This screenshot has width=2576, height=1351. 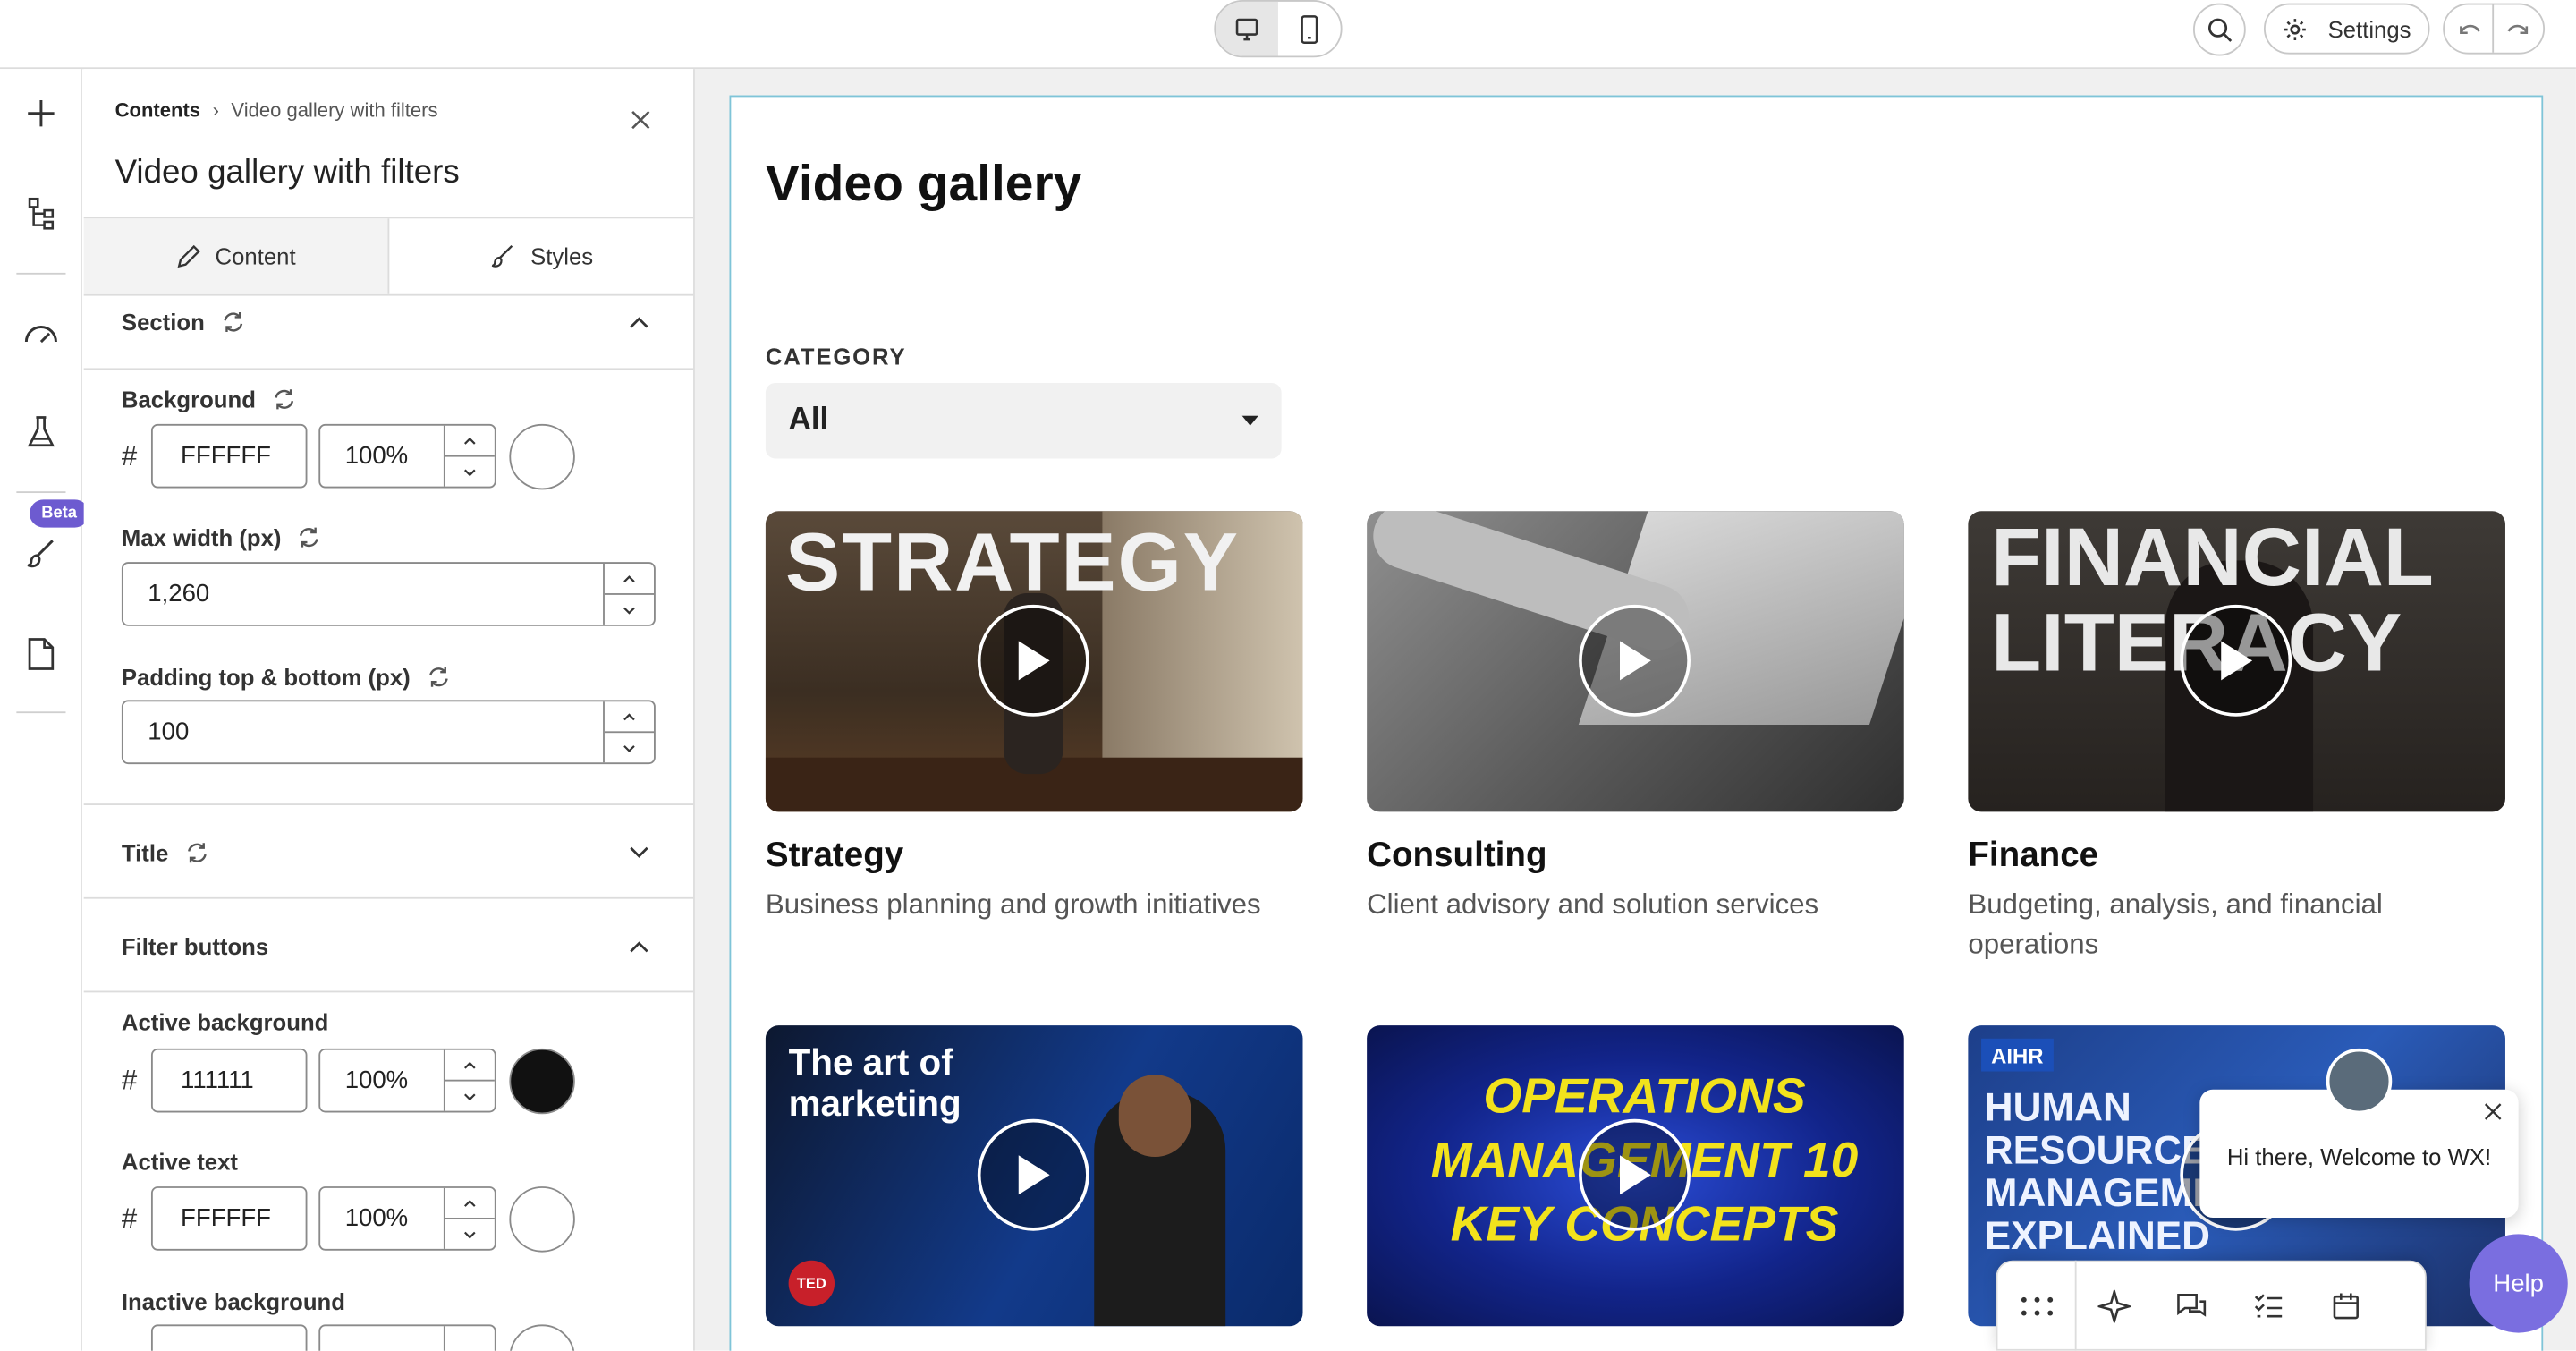 I want to click on max-width-input: 1,260, so click(x=388, y=594).